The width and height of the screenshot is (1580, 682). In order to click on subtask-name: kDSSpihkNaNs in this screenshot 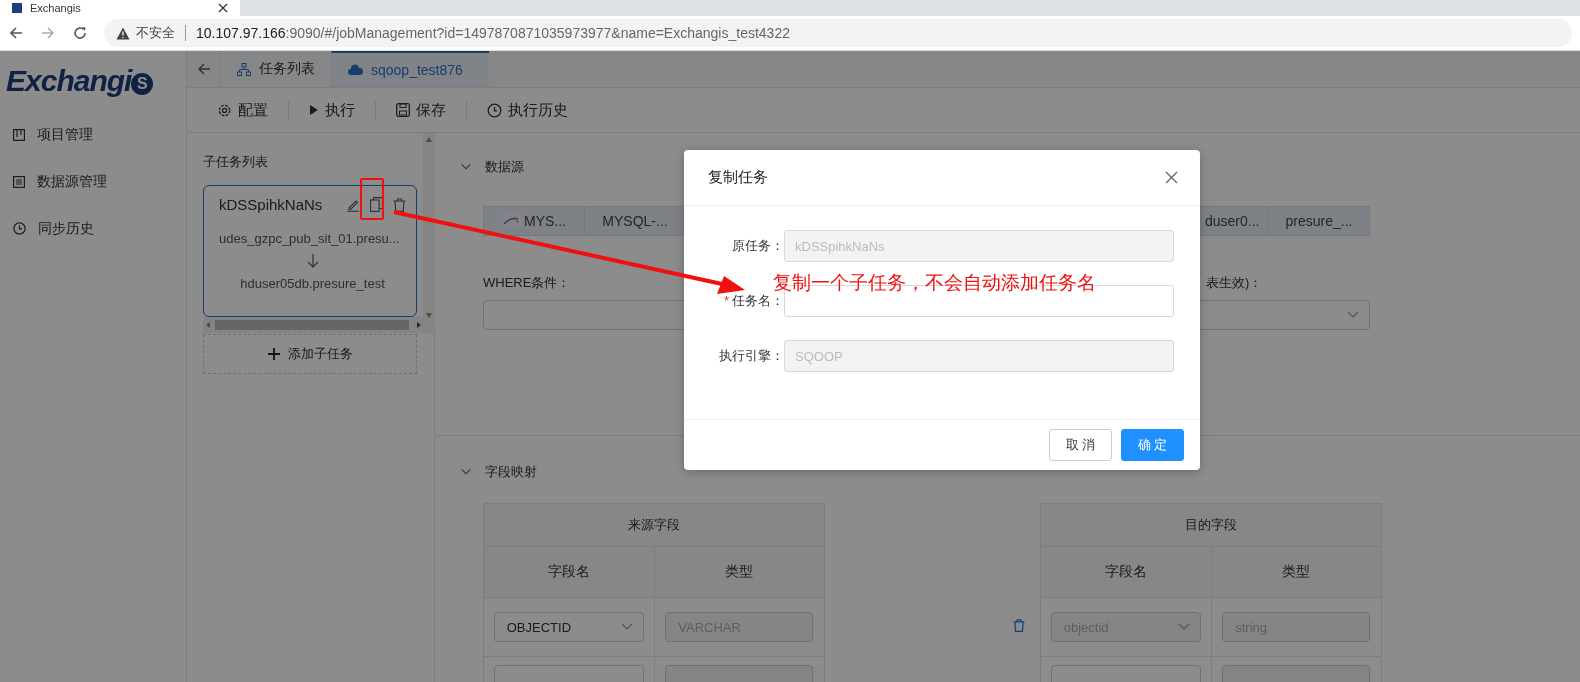, I will do `click(271, 204)`.